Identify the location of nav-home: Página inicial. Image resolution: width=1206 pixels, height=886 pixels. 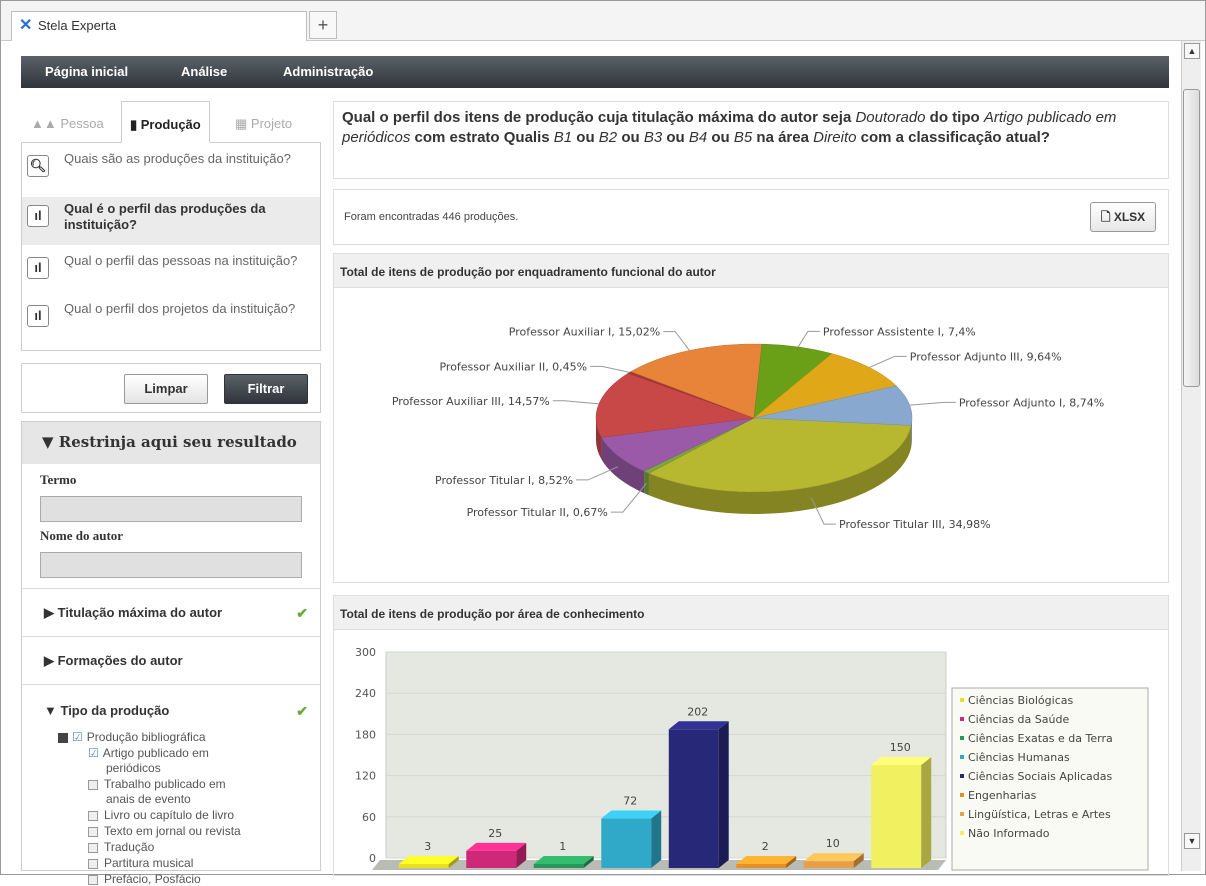
(86, 71).